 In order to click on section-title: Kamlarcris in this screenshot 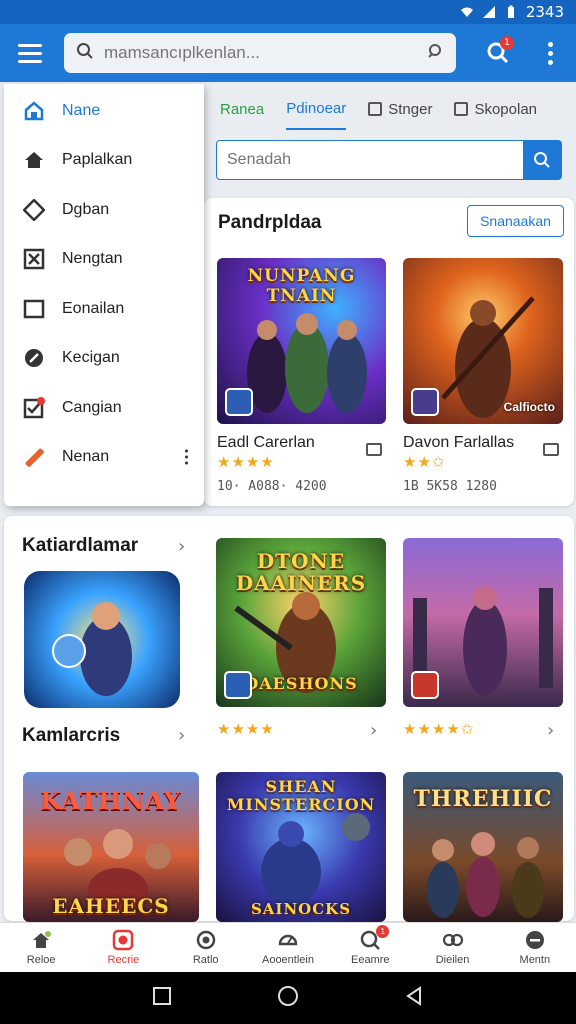, I will do `click(71, 735)`.